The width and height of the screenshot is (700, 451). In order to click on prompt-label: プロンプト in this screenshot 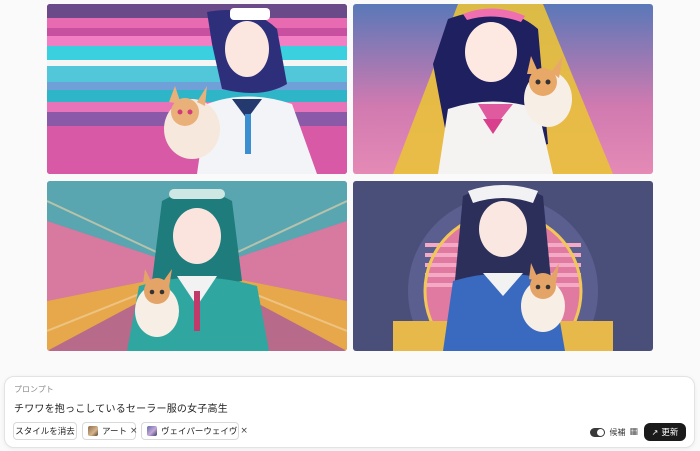, I will do `click(34, 389)`.